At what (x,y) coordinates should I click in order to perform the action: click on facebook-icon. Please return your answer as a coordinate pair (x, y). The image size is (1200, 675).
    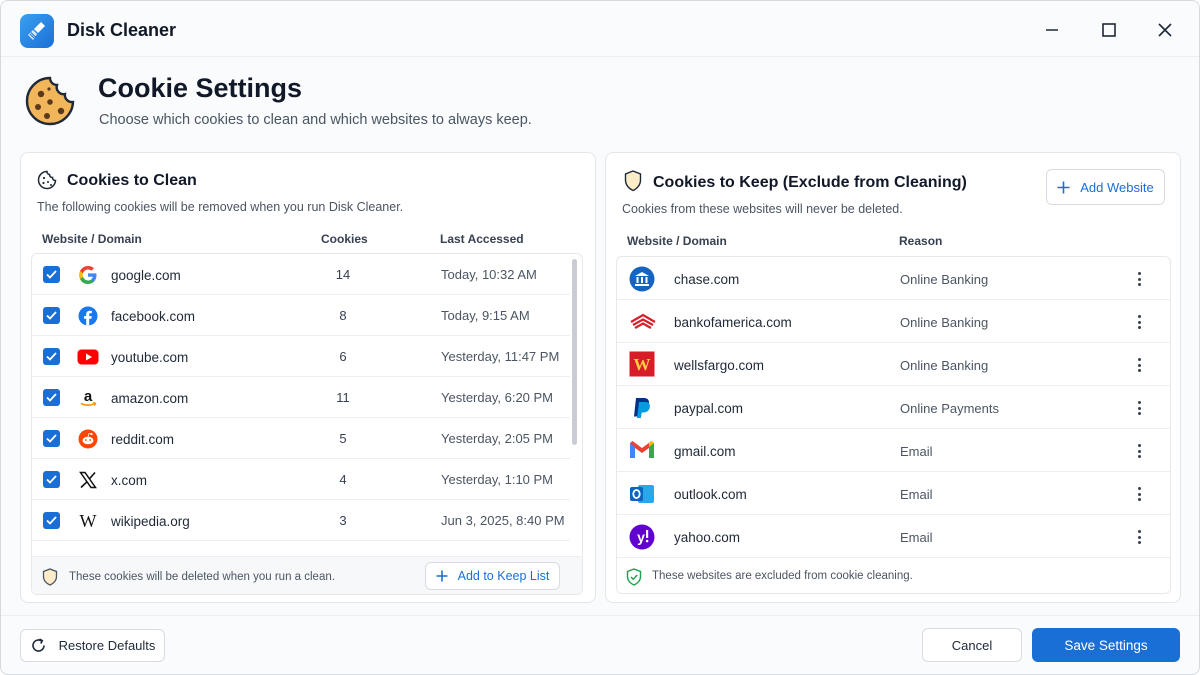
    Looking at the image, I should click on (88, 316).